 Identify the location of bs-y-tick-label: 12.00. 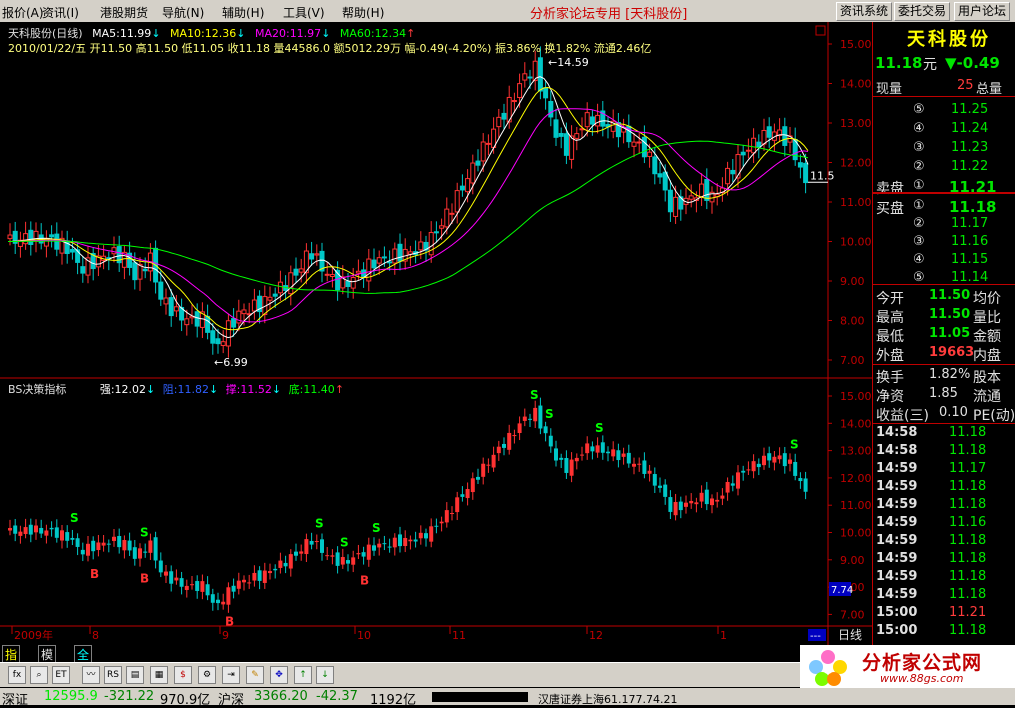
(856, 478).